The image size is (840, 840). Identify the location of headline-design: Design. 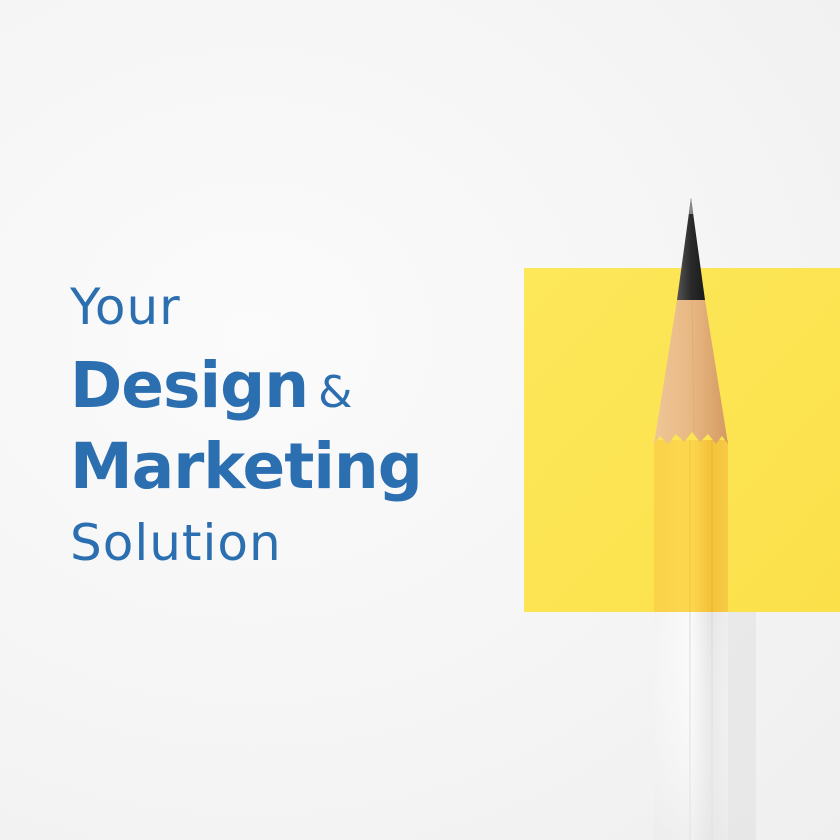
(189, 385).